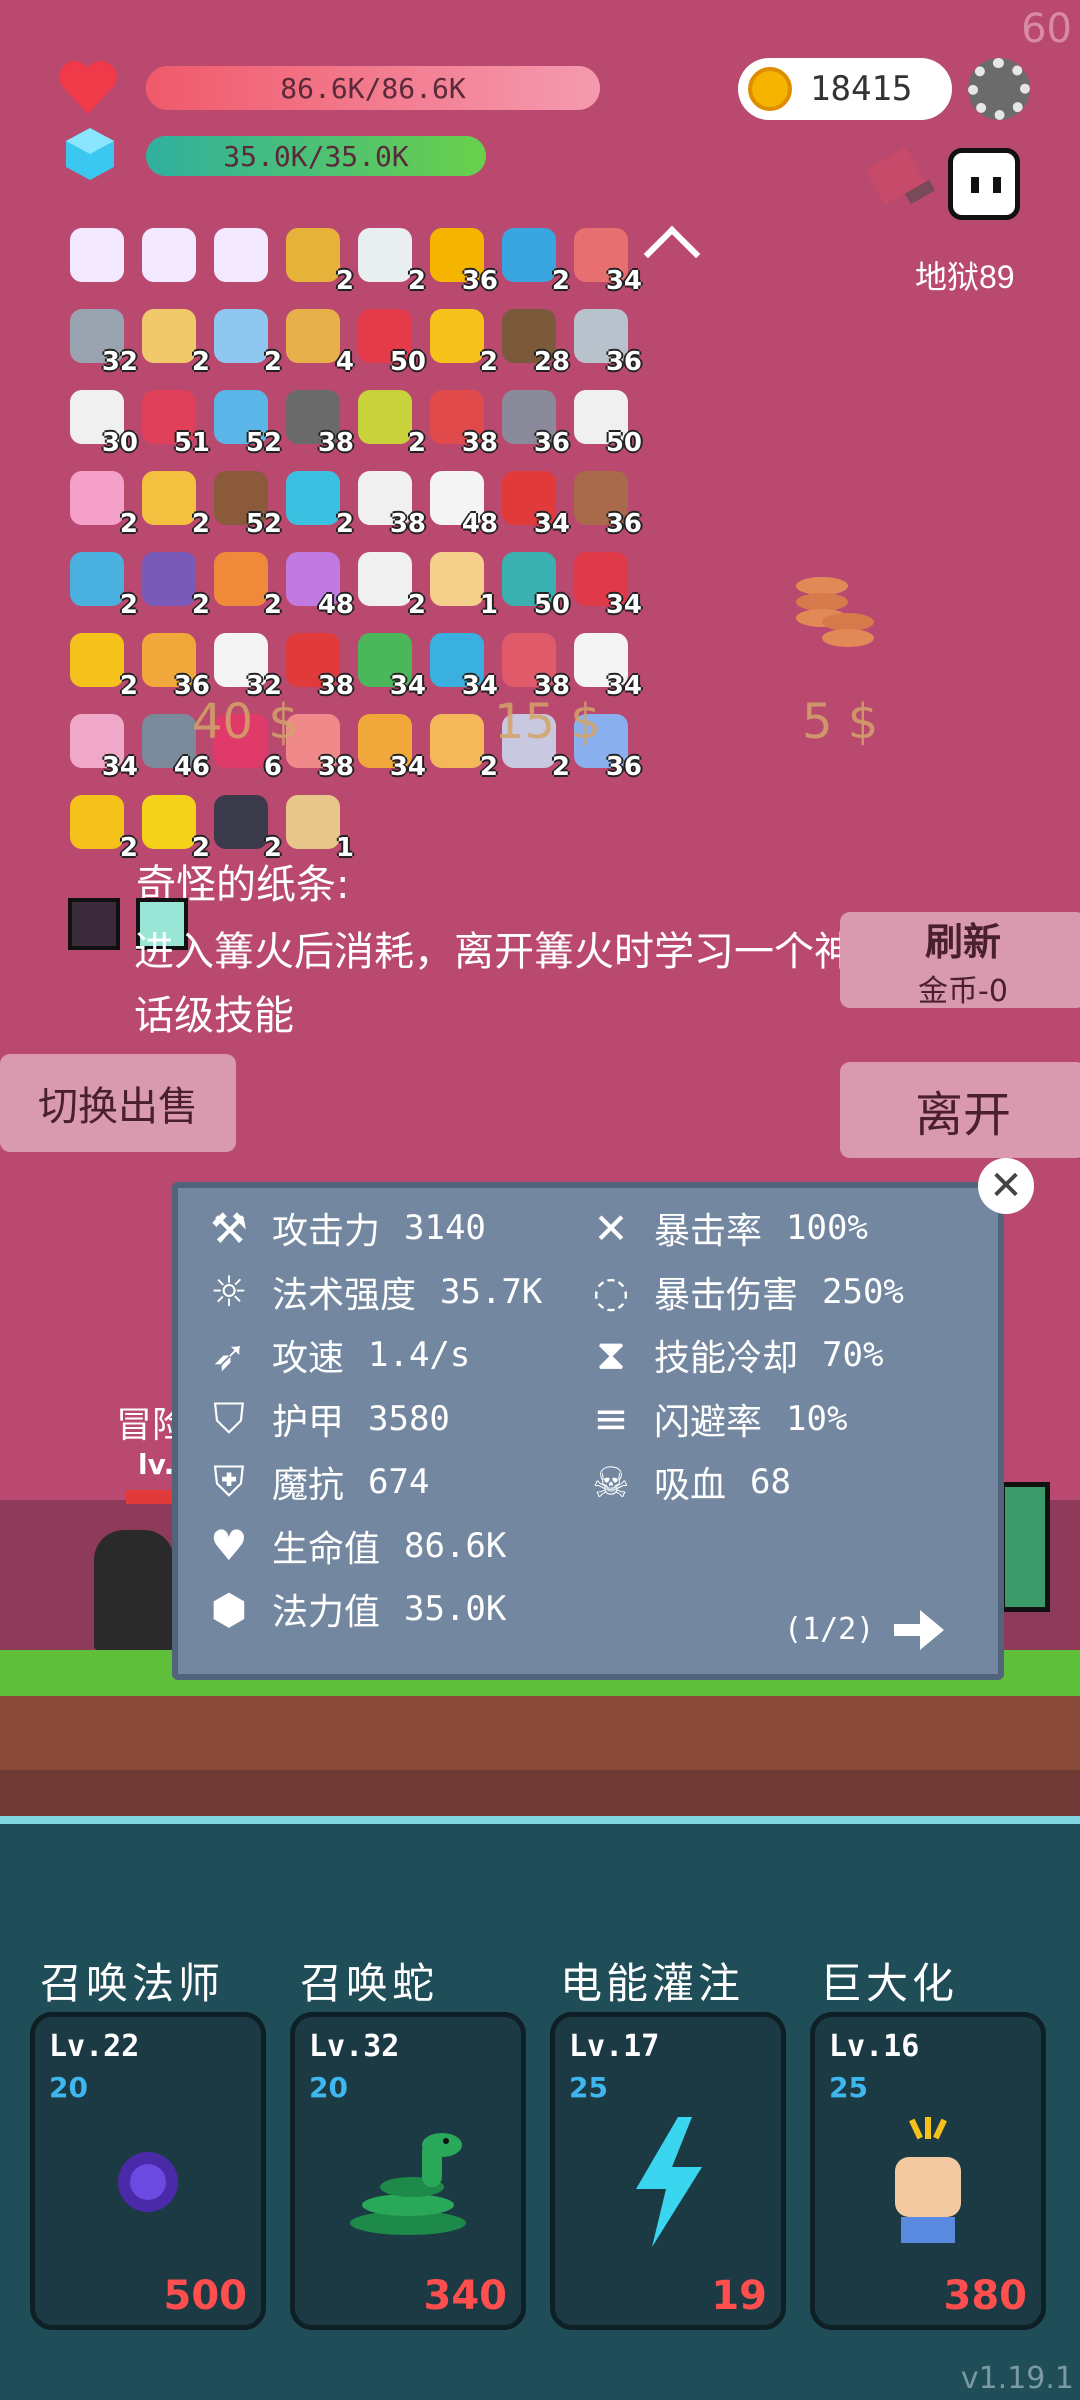 The height and width of the screenshot is (2400, 1080). Describe the element at coordinates (901, 181) in the screenshot. I see `cleaver-icon` at that location.